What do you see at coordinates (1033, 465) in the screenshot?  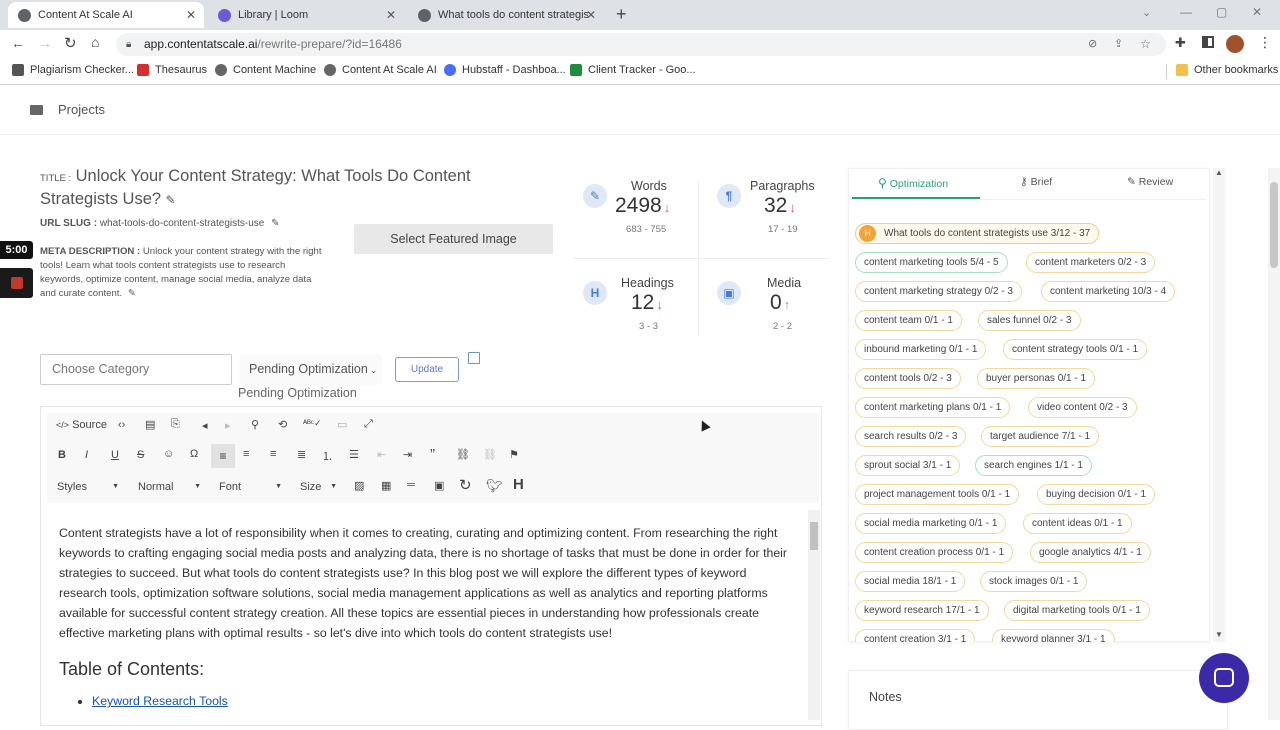 I see `keyword-chip: search engines 1/1 - 1` at bounding box center [1033, 465].